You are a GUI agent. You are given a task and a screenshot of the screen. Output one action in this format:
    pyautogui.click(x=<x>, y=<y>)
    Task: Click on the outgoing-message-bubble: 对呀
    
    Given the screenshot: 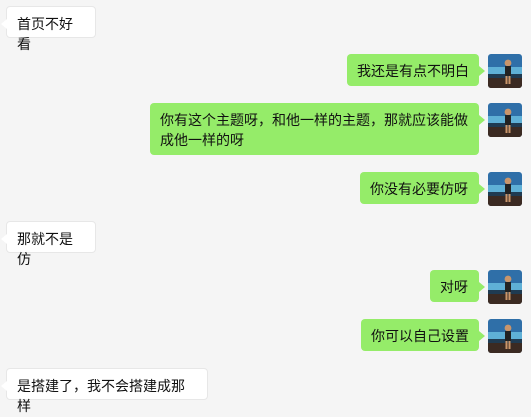 What is the action you would take?
    pyautogui.click(x=457, y=286)
    